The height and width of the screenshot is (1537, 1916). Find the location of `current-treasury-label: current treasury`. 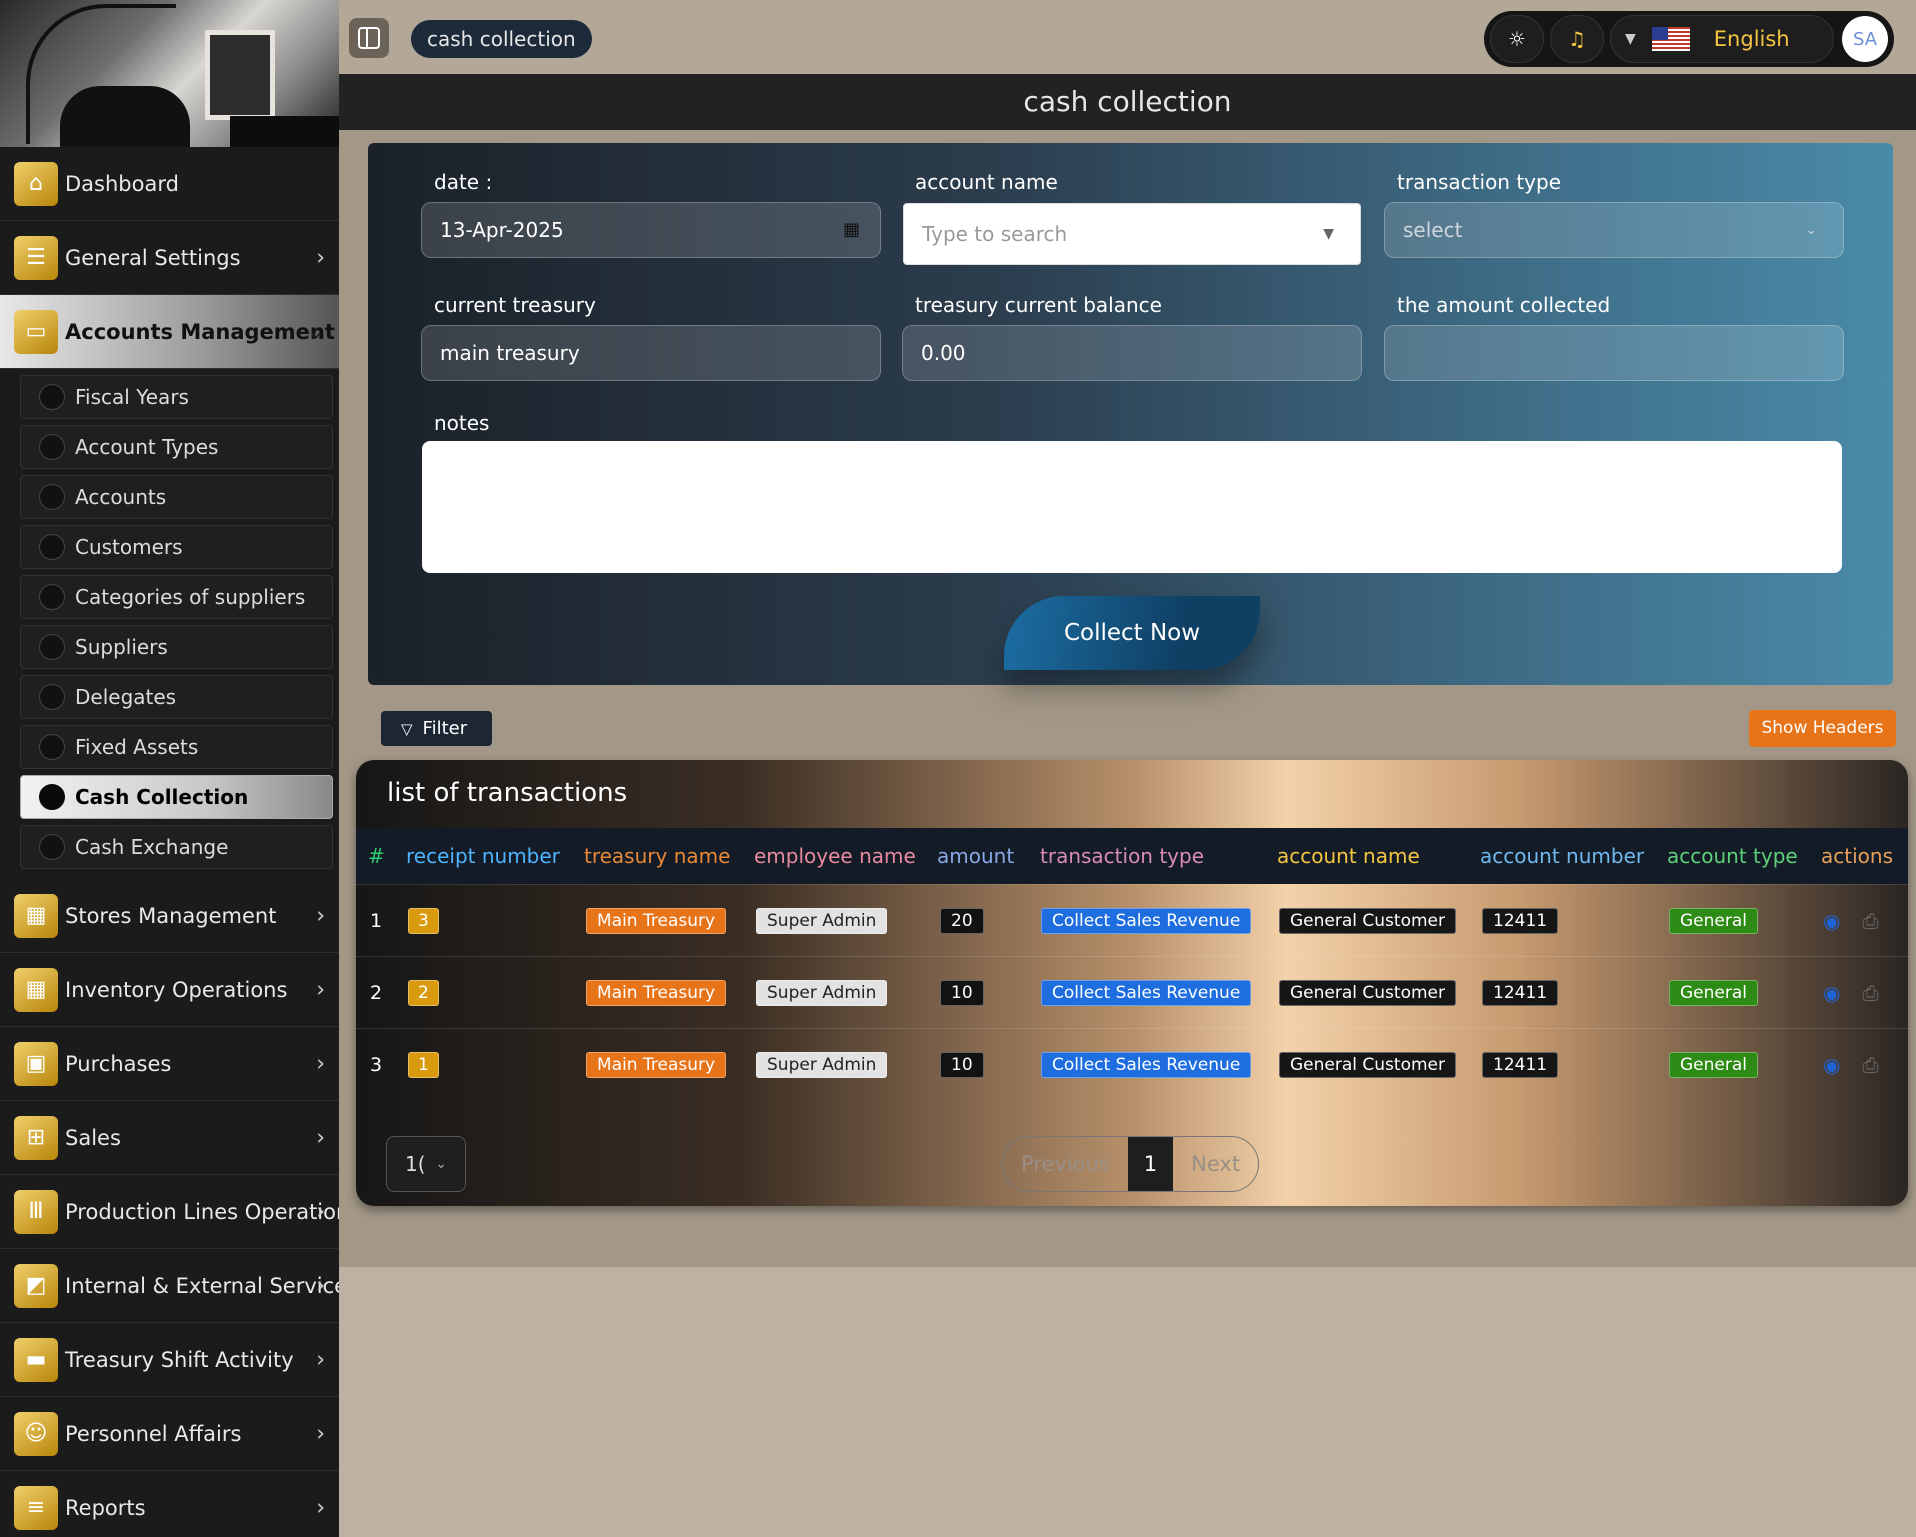

current-treasury-label: current treasury is located at coordinates (515, 305).